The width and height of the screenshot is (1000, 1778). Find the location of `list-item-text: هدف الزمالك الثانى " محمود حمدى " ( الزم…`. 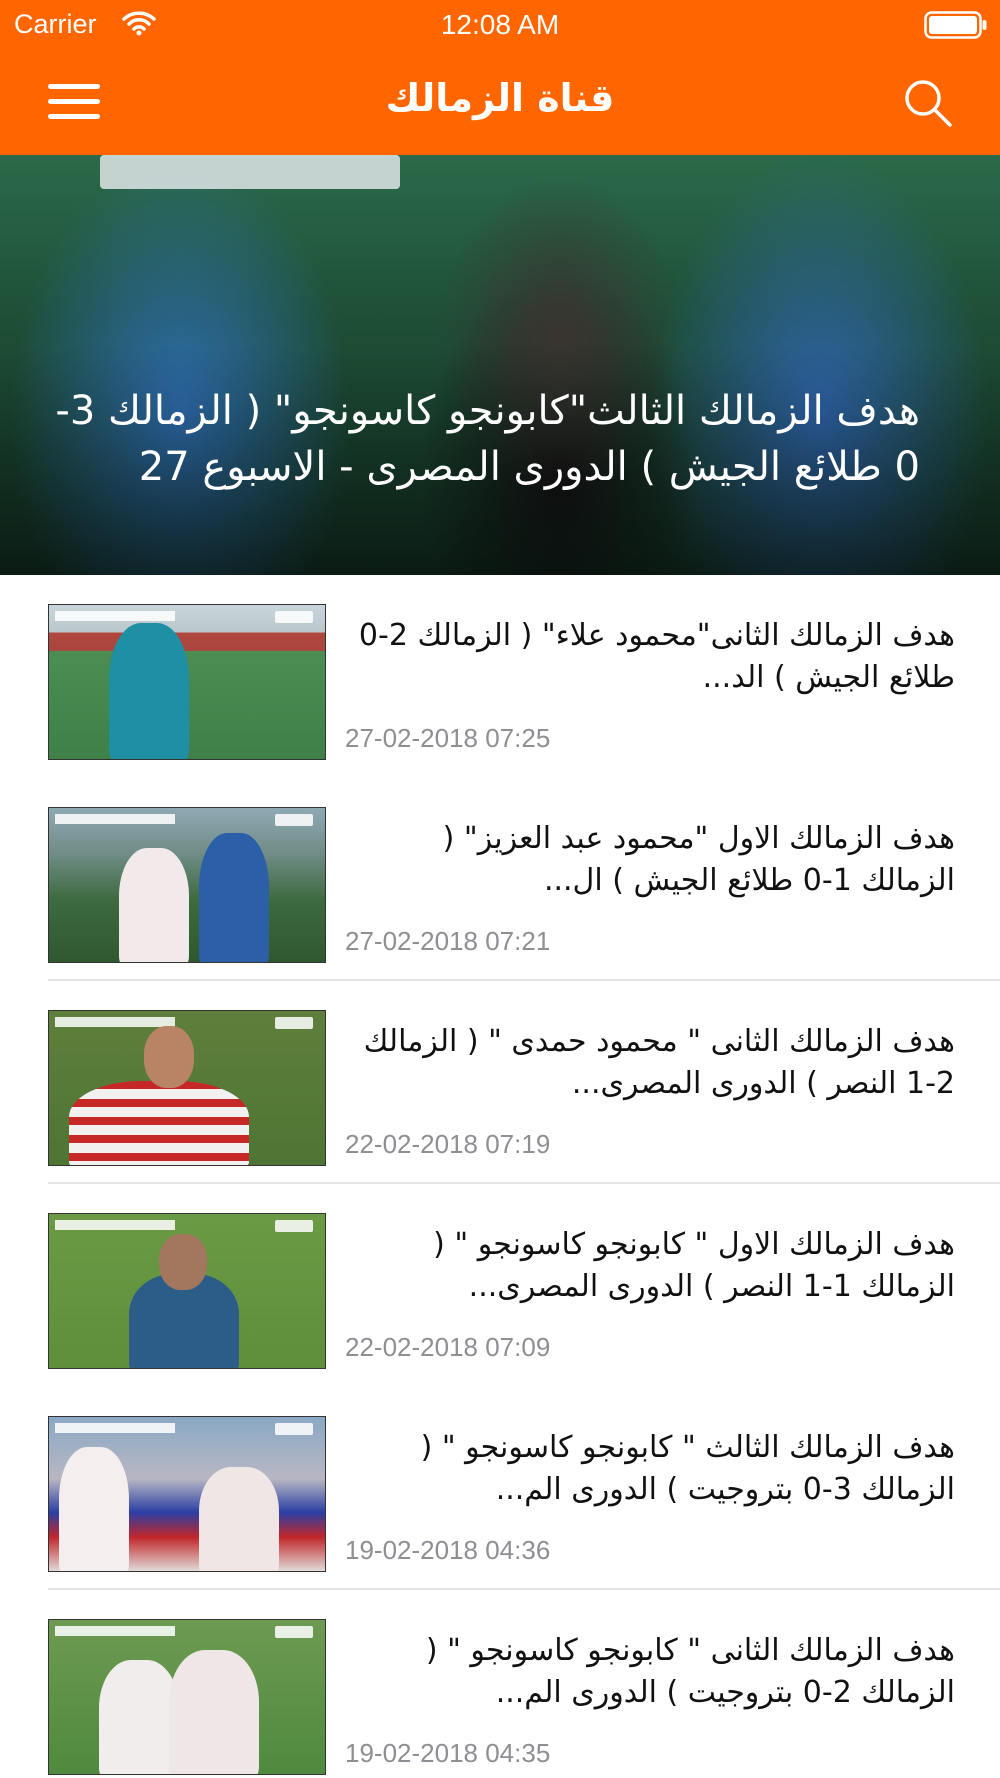

list-item-text: هدف الزمالك الثانى " محمود حمدى " ( الزم… is located at coordinates (650, 1090).